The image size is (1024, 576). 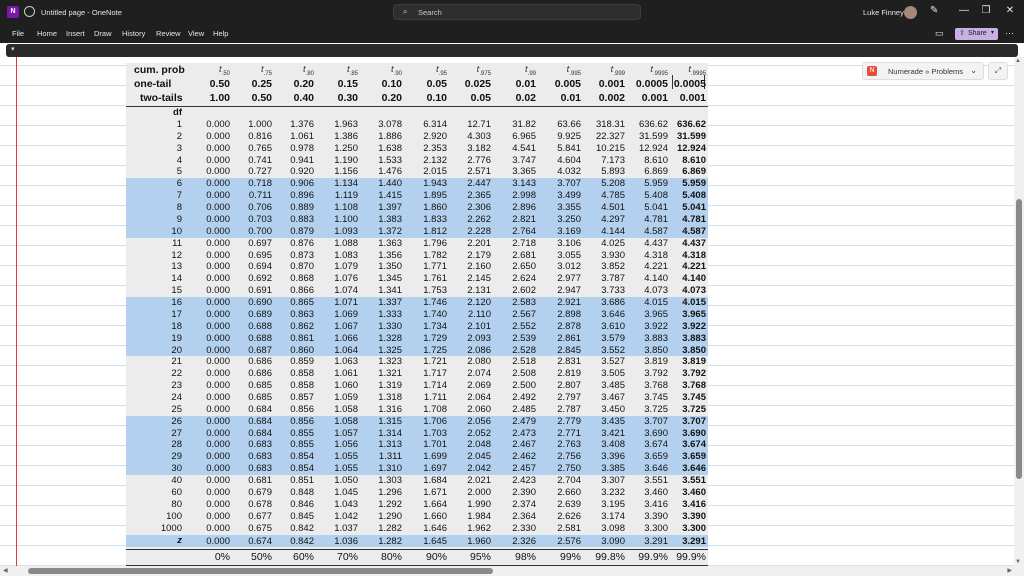 What do you see at coordinates (479, 136) in the screenshot?
I see `value-cell: 4.303` at bounding box center [479, 136].